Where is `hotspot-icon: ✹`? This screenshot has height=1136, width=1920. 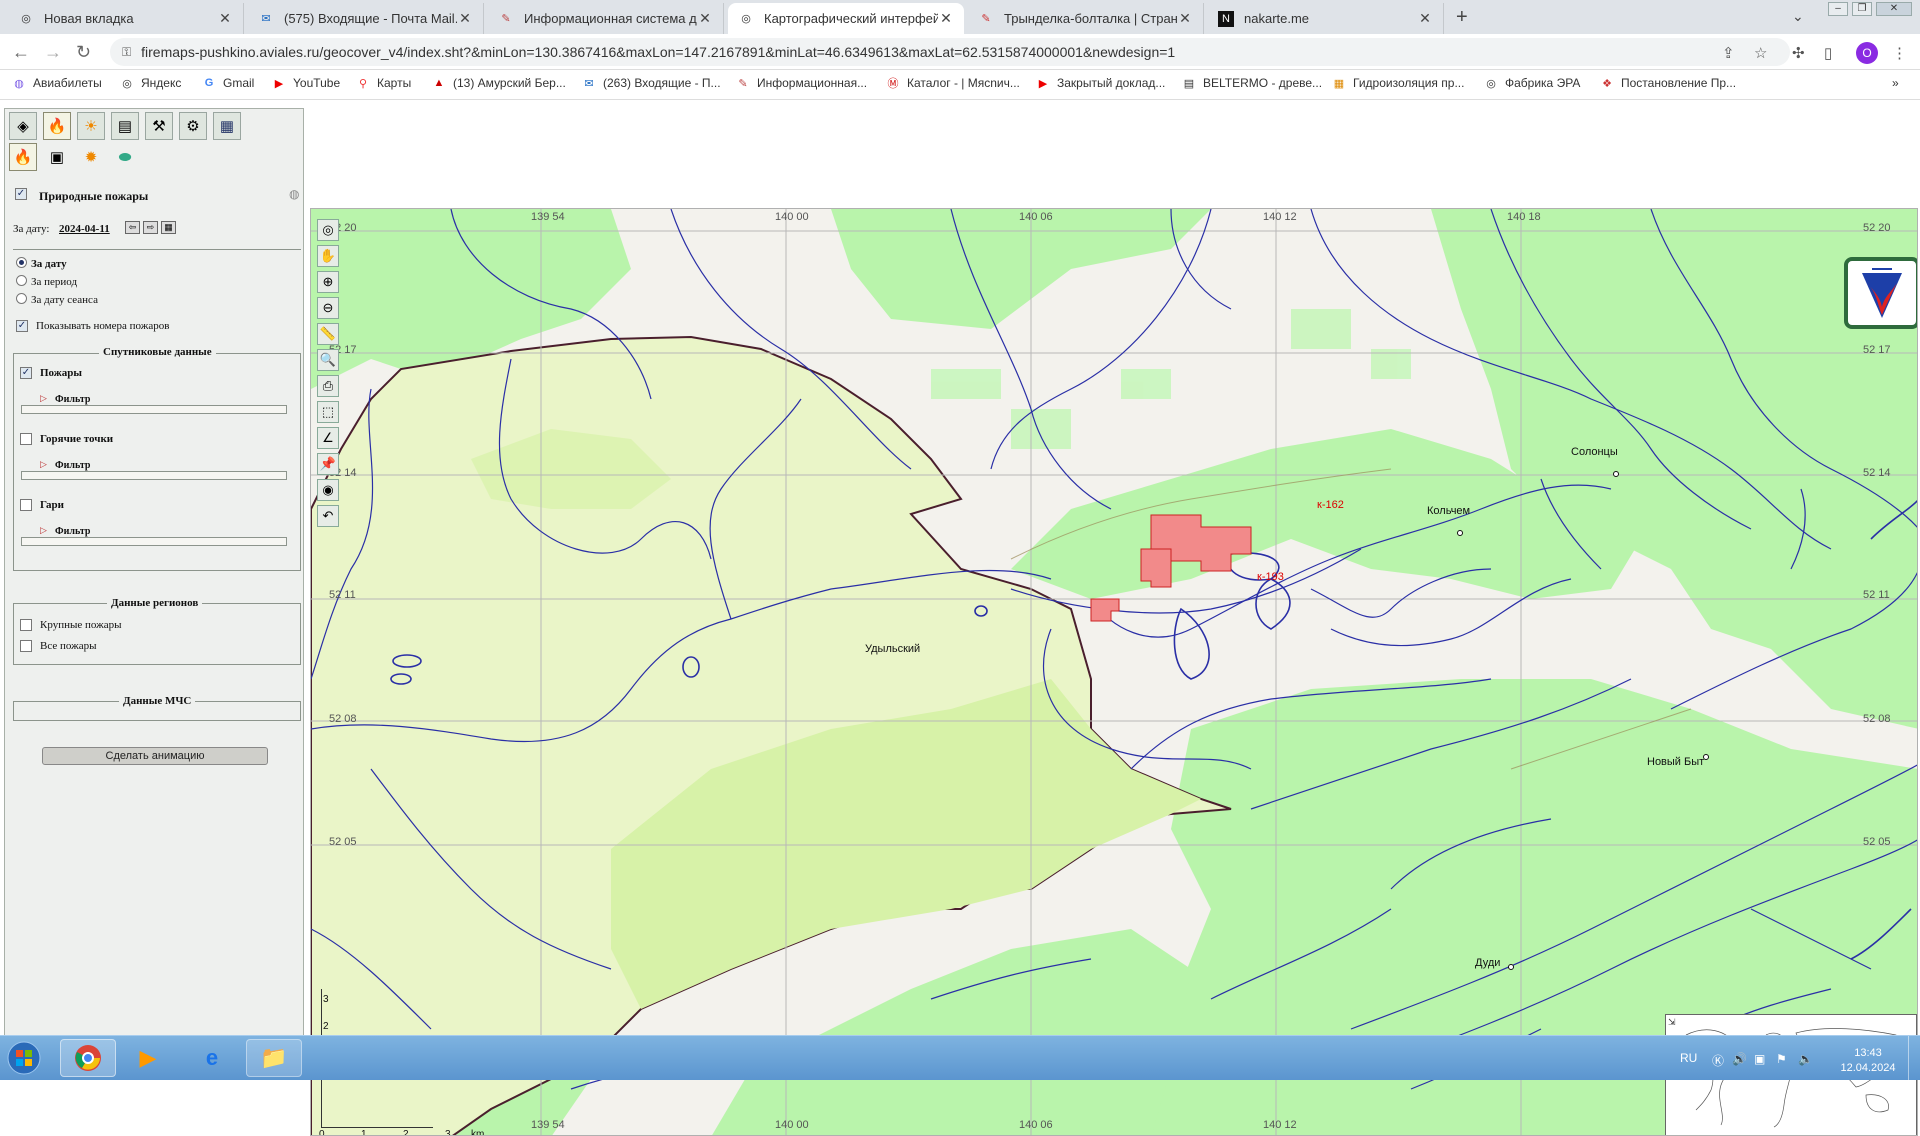
hotspot-icon: ✹ is located at coordinates (91, 157).